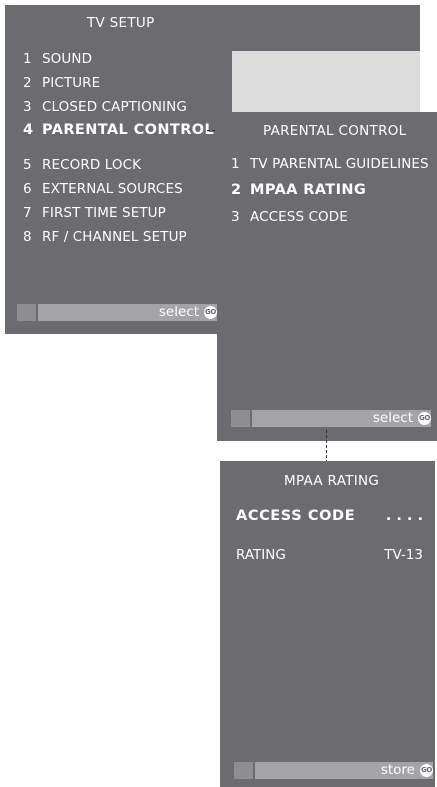 This screenshot has height=787, width=437. Describe the element at coordinates (339, 164) in the screenshot. I see `menu-item-label: TV PARENTAL GUIDELINES` at that location.